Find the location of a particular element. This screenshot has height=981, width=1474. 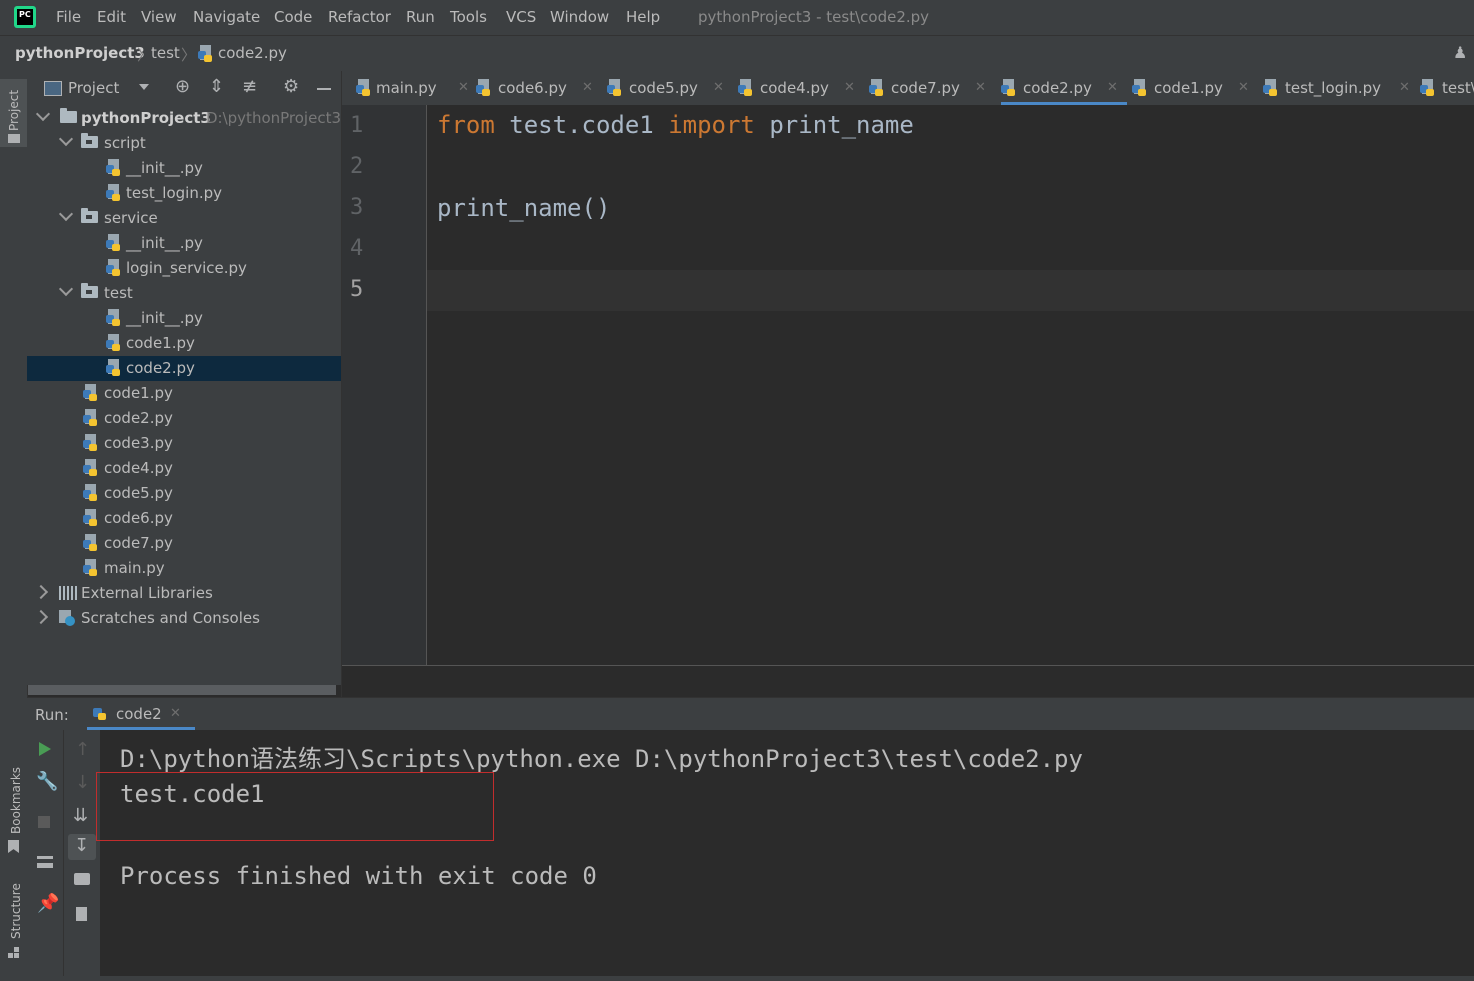

tree-item-file: code4.py is located at coordinates (184, 468).